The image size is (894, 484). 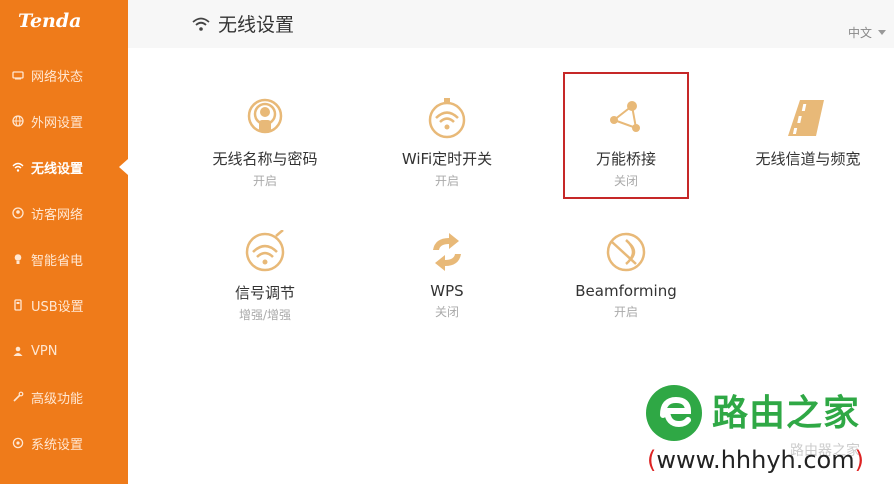 I want to click on sidebar-item-advanced: 高级功能, so click(x=64, y=397).